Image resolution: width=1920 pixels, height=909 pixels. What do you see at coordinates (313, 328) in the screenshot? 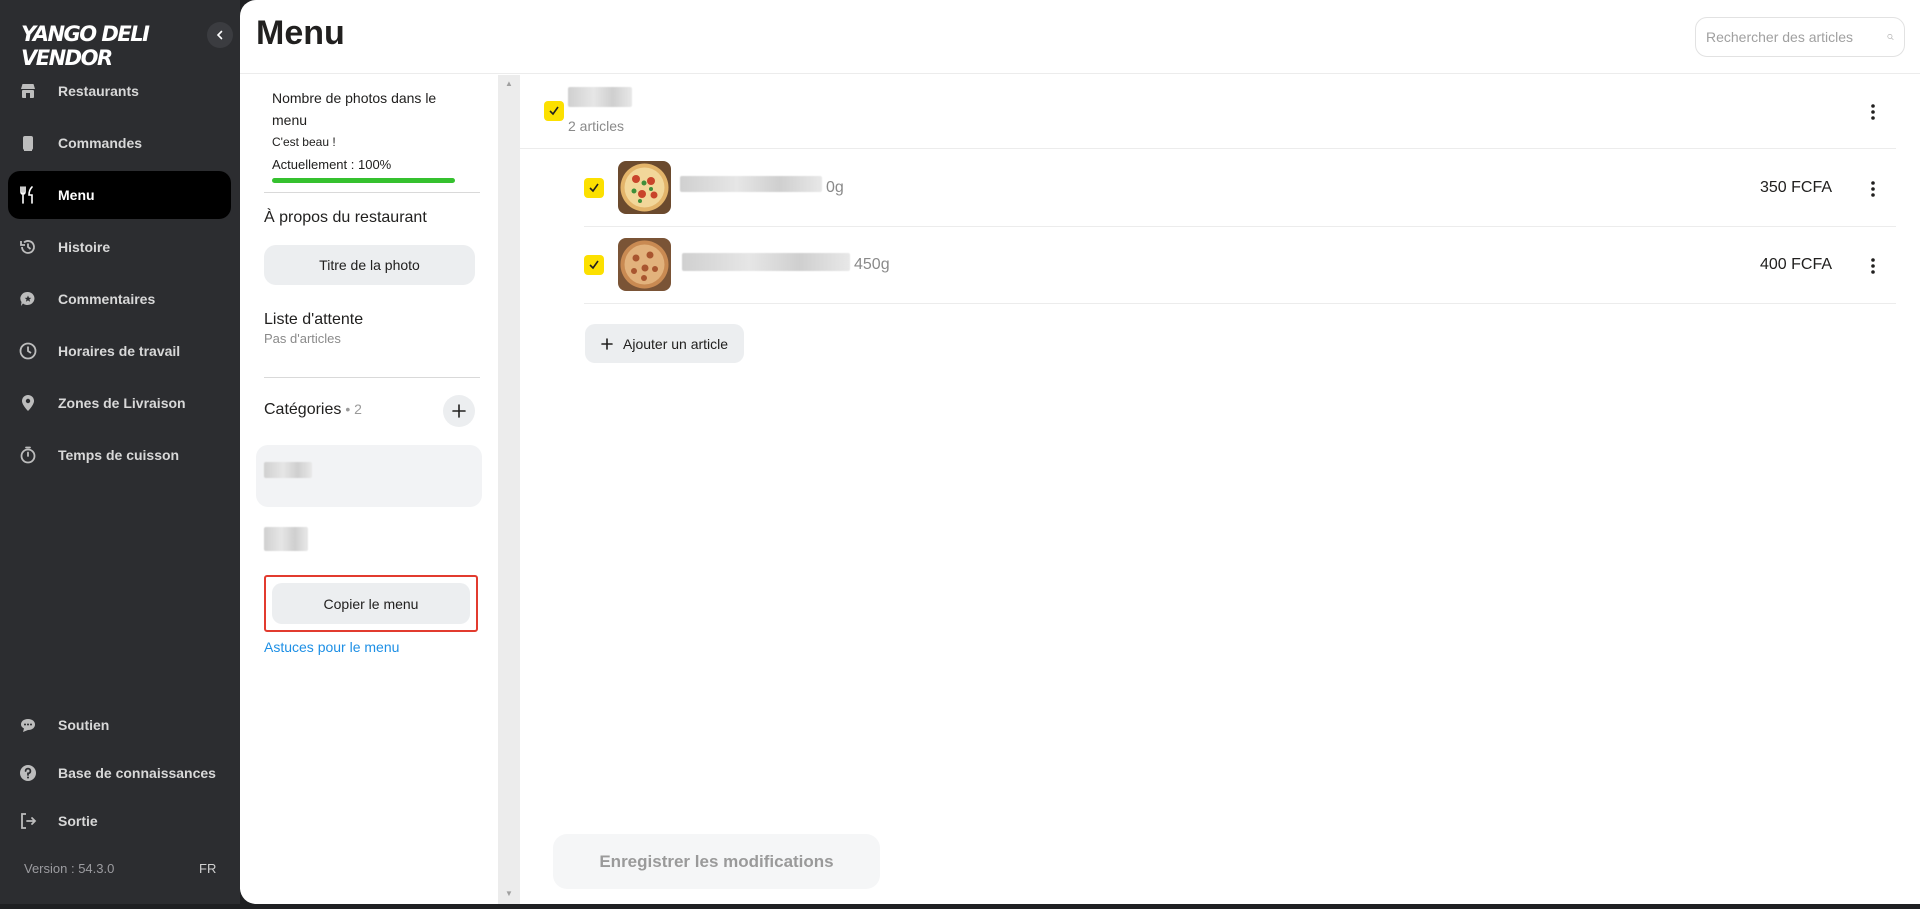
I see `waitlist: Liste d'attente Pas d'articles` at bounding box center [313, 328].